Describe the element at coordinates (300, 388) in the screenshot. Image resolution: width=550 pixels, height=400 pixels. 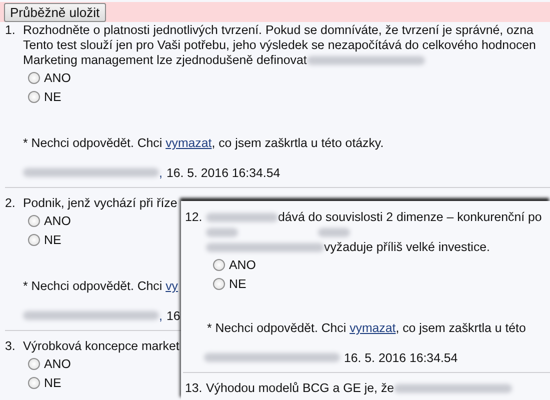
I see `question-text: Výhodou modelů BCG a GE je, že` at that location.